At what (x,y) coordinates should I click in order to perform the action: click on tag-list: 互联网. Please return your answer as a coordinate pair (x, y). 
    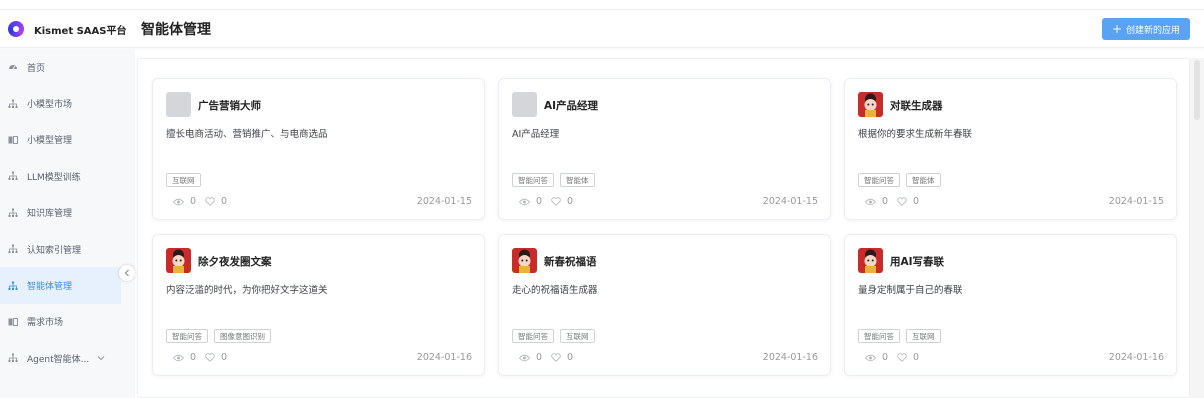
    Looking at the image, I should click on (183, 180).